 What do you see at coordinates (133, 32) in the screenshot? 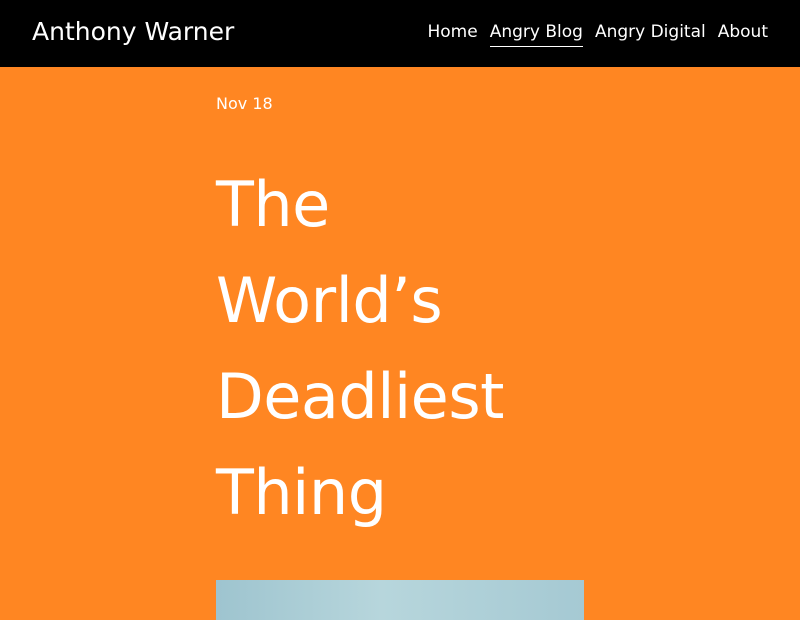
I see `site-title-link: Anthony Warner` at bounding box center [133, 32].